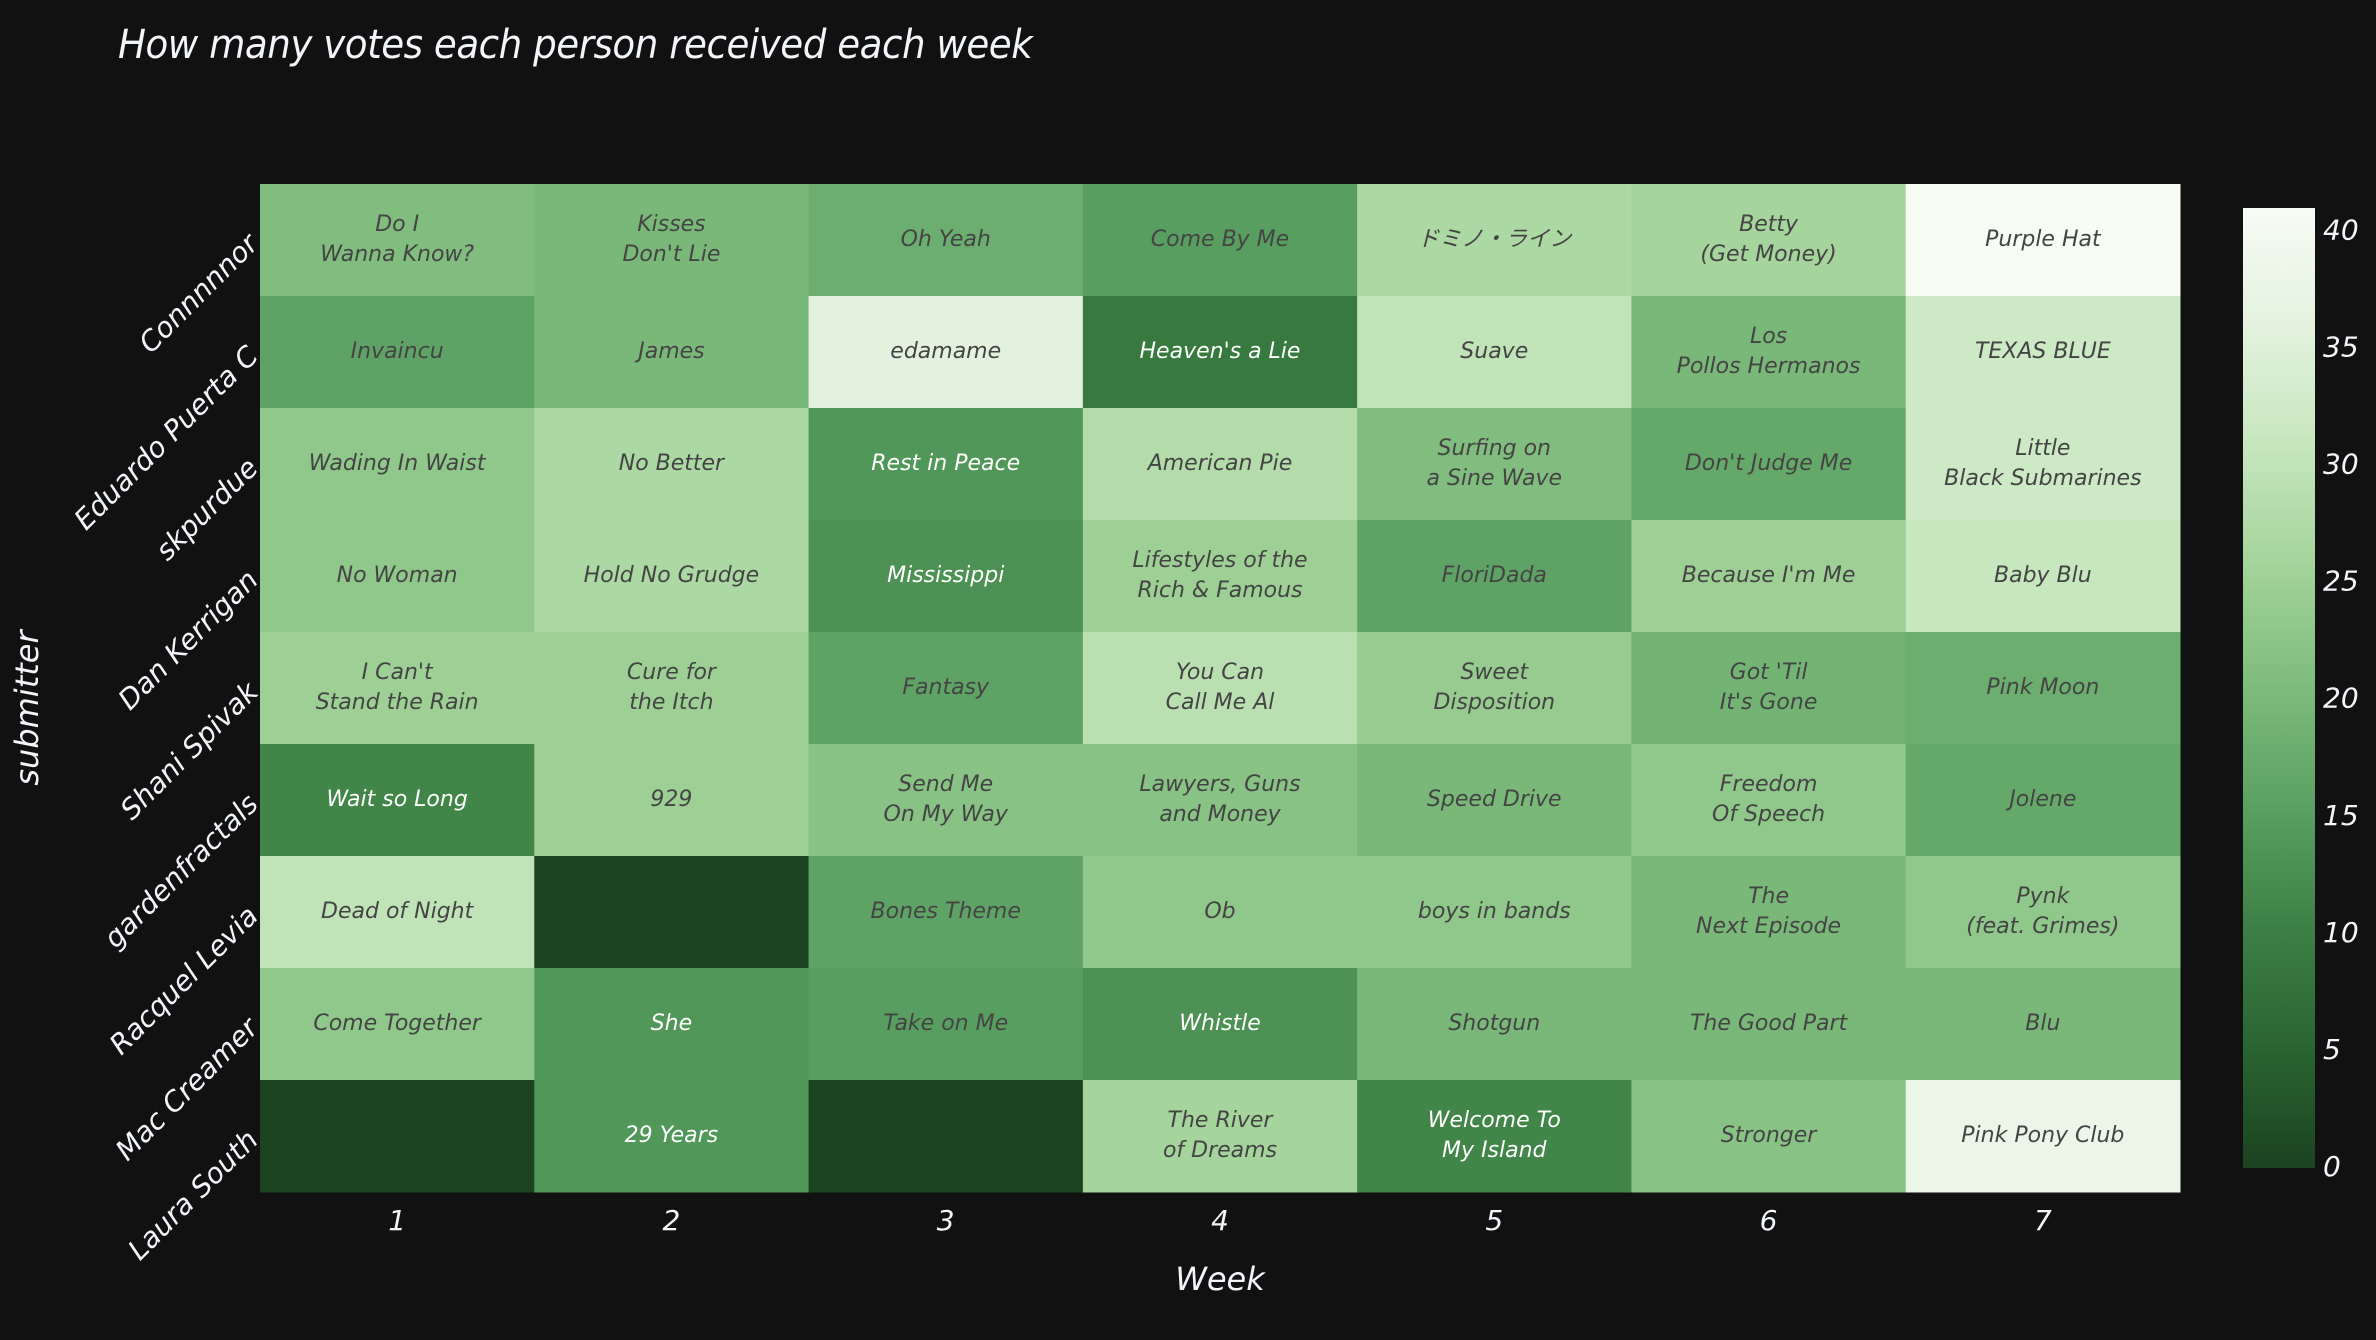 Image resolution: width=2376 pixels, height=1340 pixels. Describe the element at coordinates (1494, 911) in the screenshot. I see `cell-label: boys in bands` at that location.